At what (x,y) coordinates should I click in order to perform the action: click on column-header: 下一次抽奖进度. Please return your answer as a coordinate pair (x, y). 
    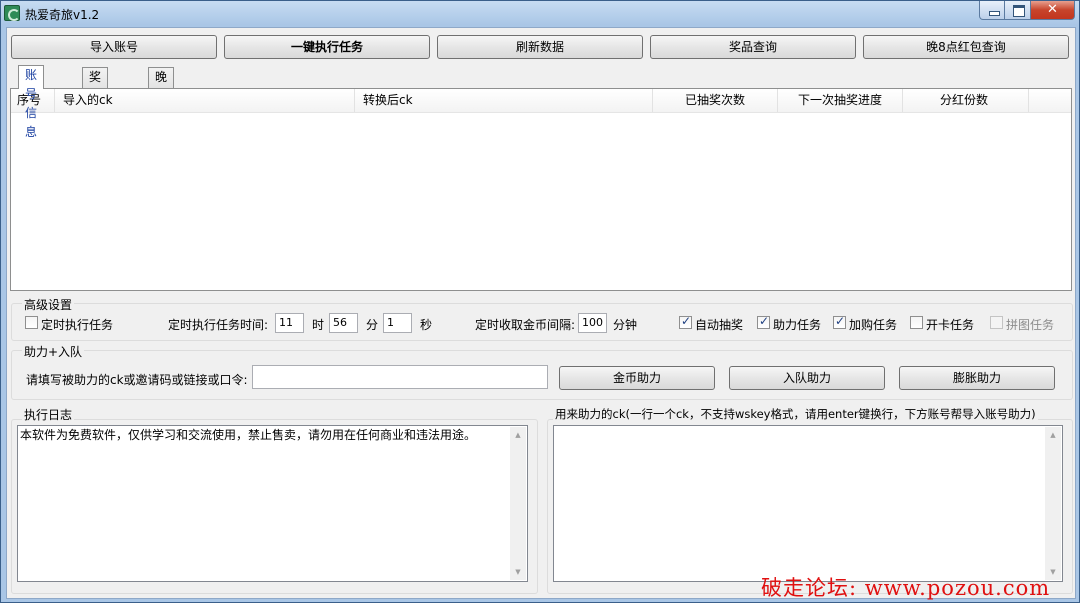
    Looking at the image, I should click on (840, 100).